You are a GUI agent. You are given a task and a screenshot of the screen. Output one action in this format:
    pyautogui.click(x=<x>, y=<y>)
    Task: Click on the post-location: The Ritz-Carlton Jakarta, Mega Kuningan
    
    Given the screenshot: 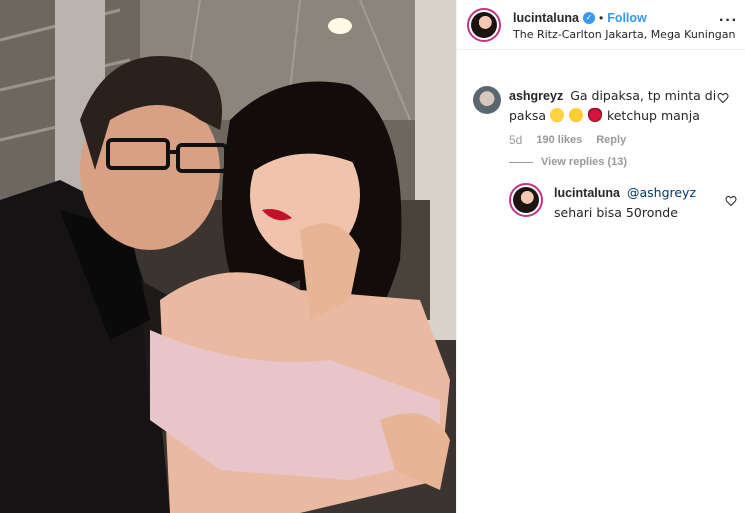 What is the action you would take?
    pyautogui.click(x=624, y=34)
    